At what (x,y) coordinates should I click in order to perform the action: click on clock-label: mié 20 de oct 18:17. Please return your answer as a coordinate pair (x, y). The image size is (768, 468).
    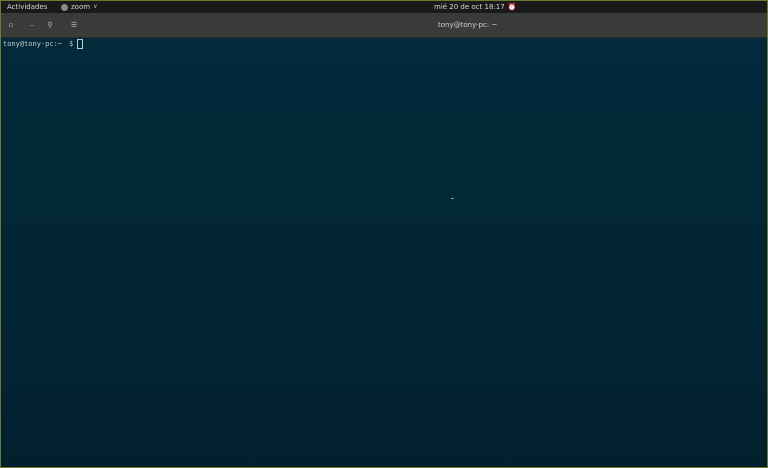
    Looking at the image, I should click on (469, 7).